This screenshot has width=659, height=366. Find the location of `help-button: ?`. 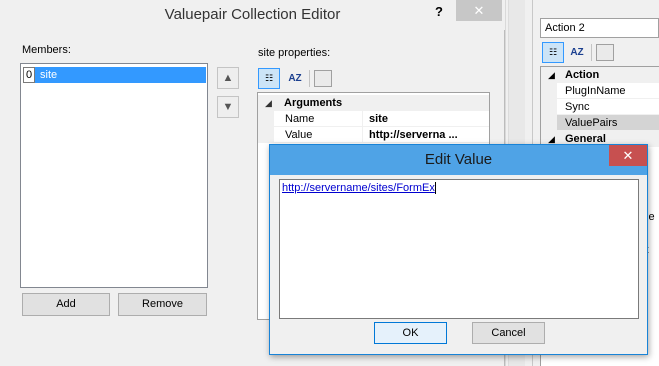

help-button: ? is located at coordinates (439, 12).